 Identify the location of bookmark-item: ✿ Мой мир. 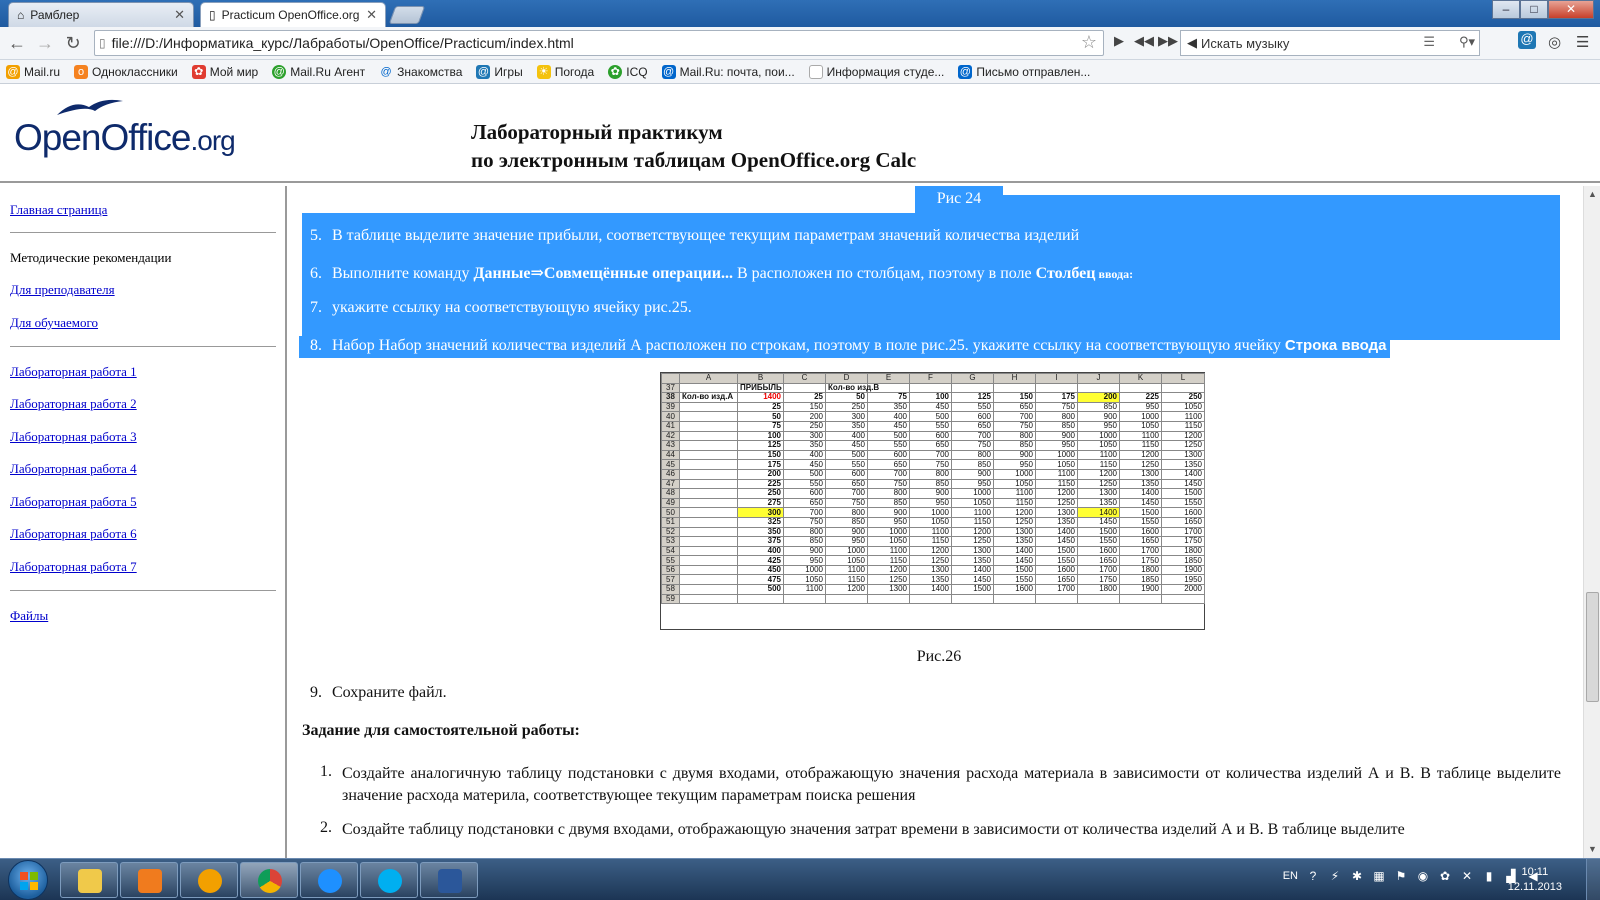
(224, 71).